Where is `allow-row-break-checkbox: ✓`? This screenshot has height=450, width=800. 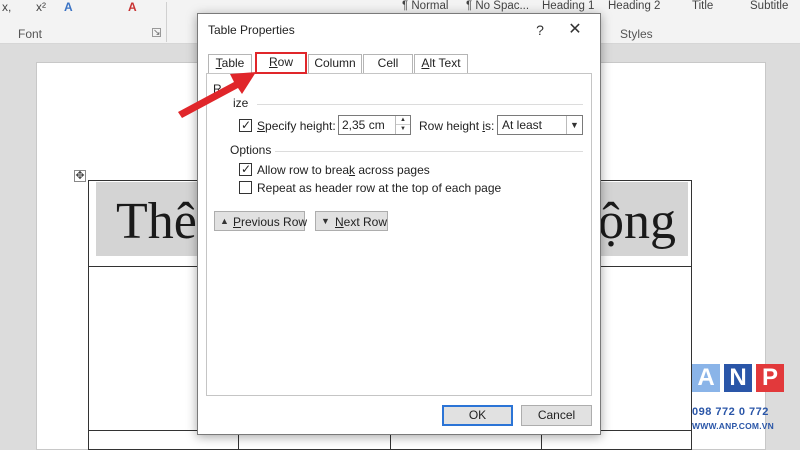 allow-row-break-checkbox: ✓ is located at coordinates (245, 169).